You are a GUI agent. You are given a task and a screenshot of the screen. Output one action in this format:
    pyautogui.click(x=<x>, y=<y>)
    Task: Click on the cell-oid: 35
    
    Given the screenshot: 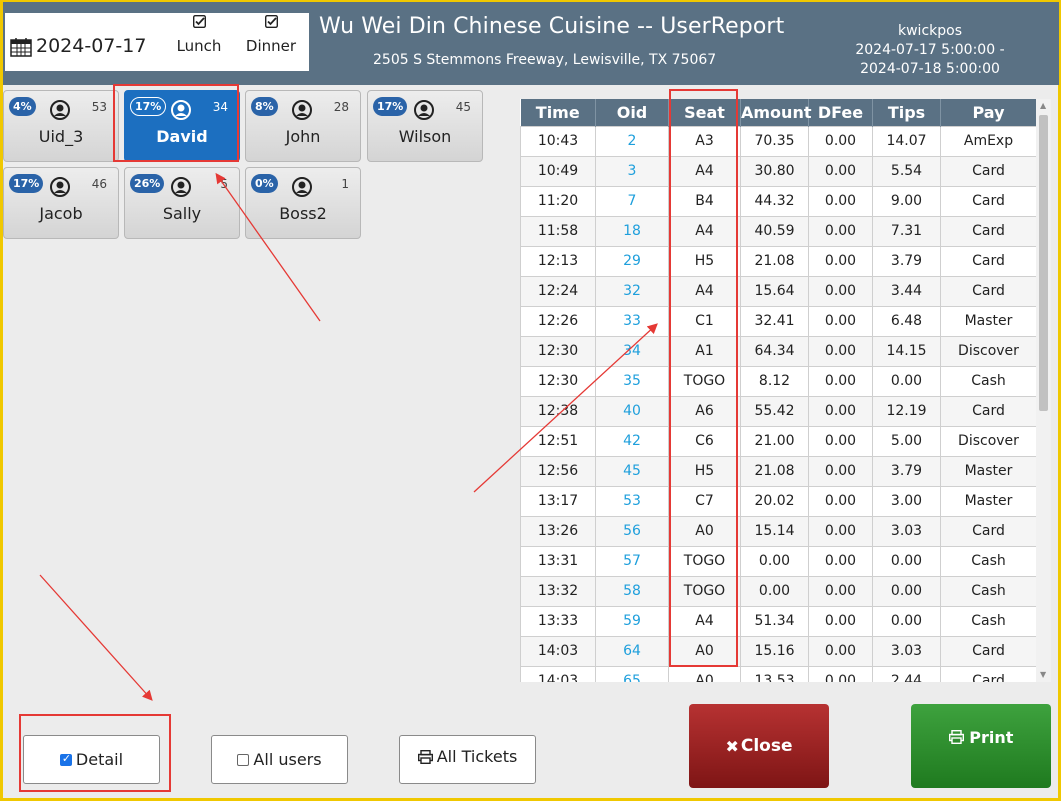 What is the action you would take?
    pyautogui.click(x=632, y=381)
    